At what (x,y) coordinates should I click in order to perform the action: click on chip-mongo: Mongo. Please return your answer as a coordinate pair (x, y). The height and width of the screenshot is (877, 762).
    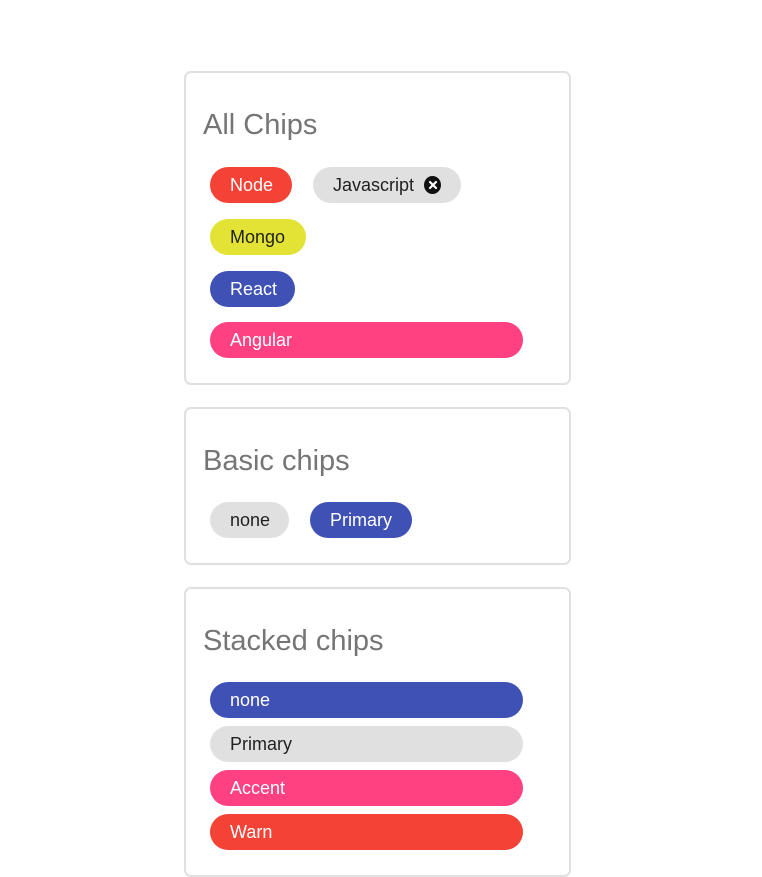
    Looking at the image, I should click on (258, 237).